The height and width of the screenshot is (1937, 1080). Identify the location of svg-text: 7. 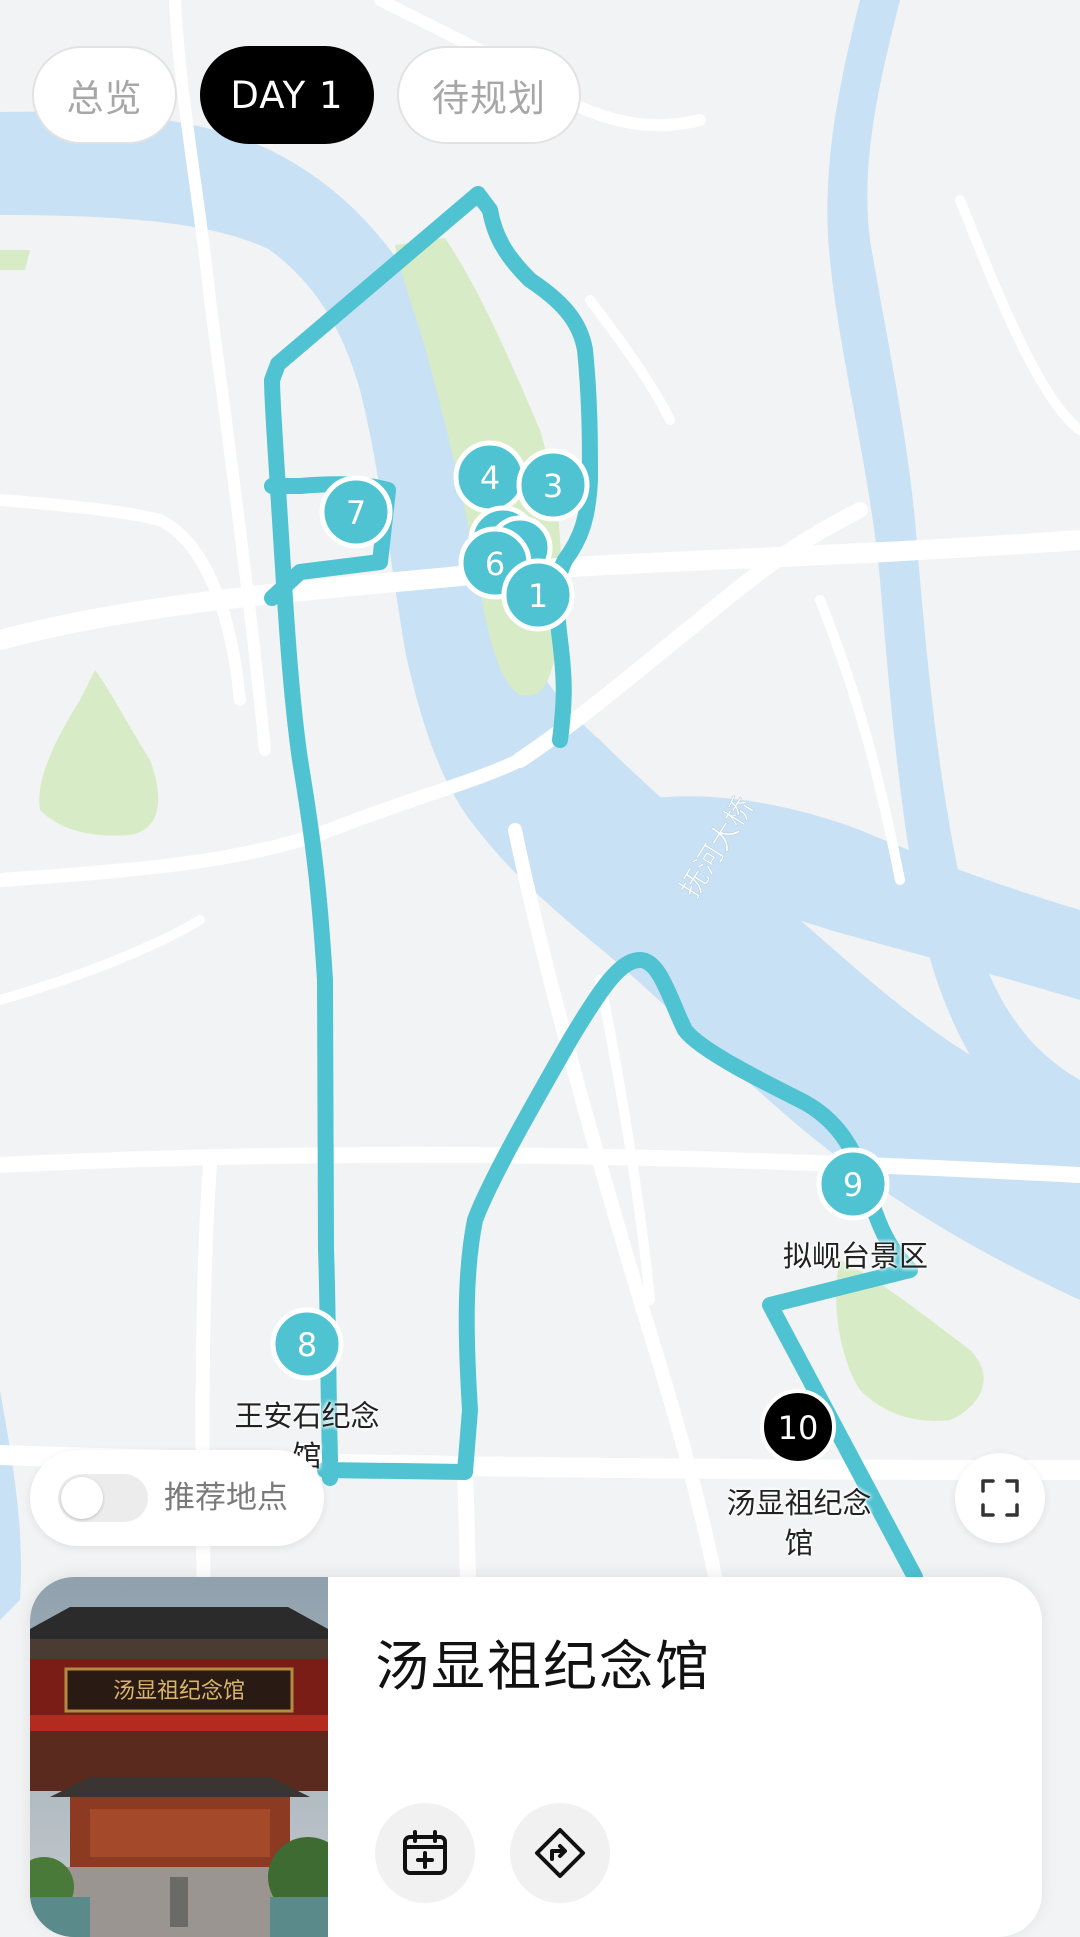
(356, 513).